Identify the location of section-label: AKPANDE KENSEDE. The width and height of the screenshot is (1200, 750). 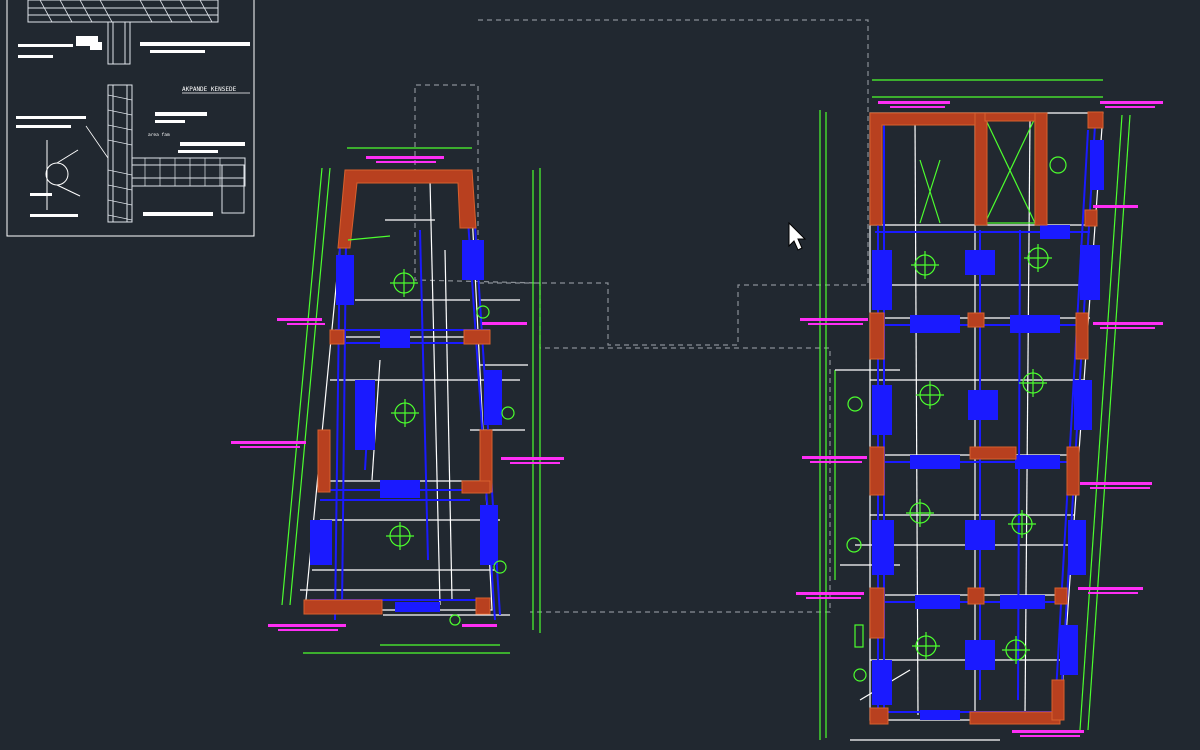
(209, 89).